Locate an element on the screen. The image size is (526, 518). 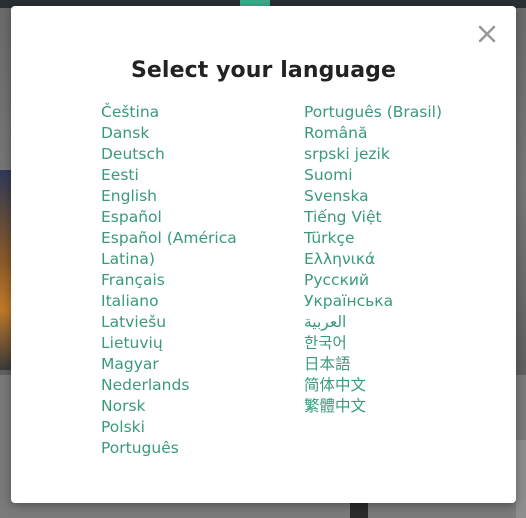
language-option: Deutsch is located at coordinates (188, 154).